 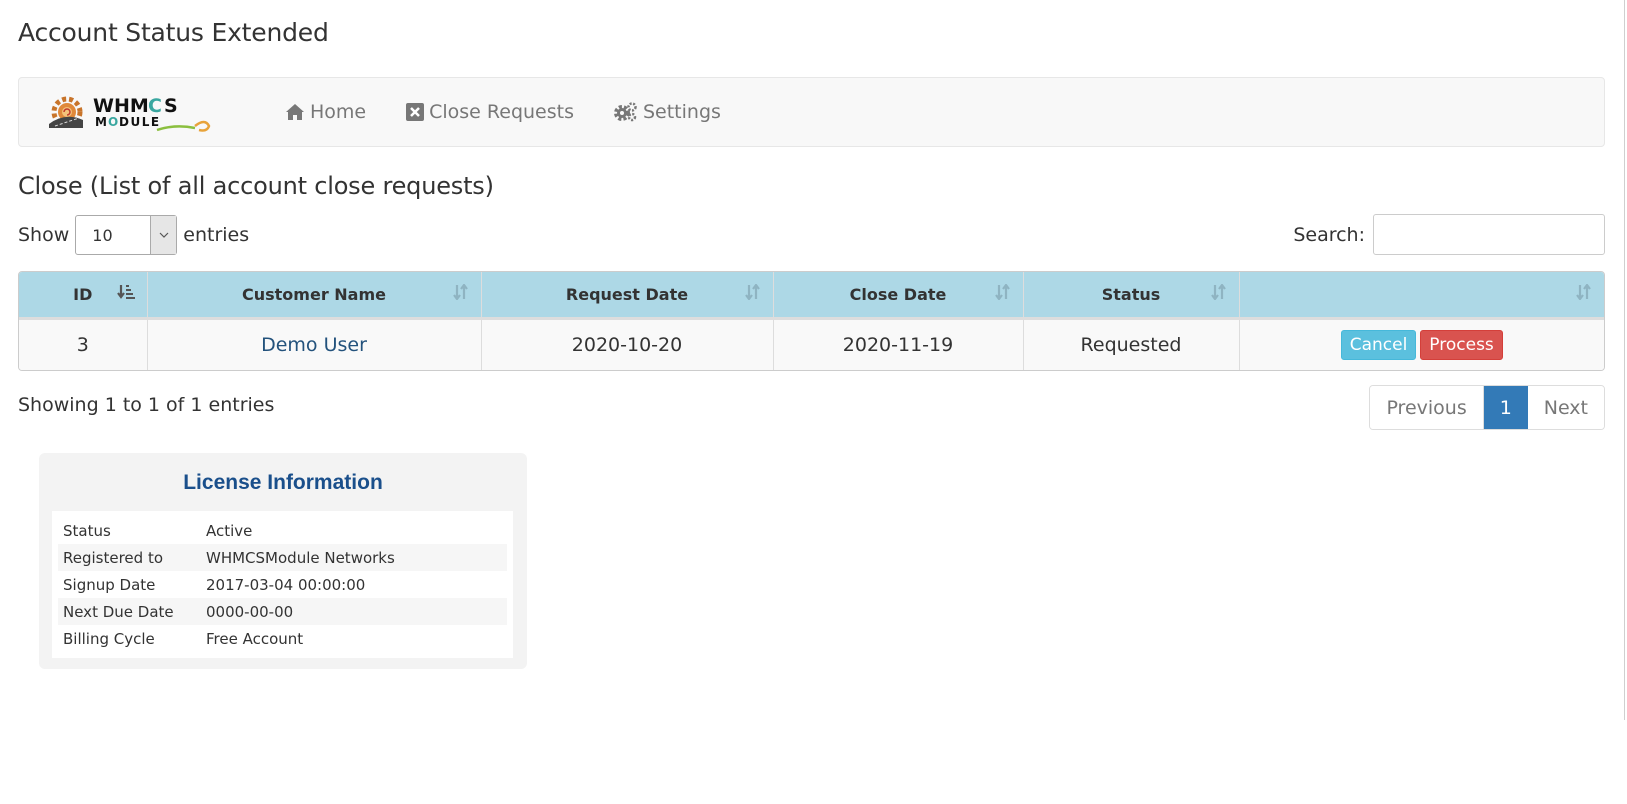 I want to click on home-icon, so click(x=295, y=112).